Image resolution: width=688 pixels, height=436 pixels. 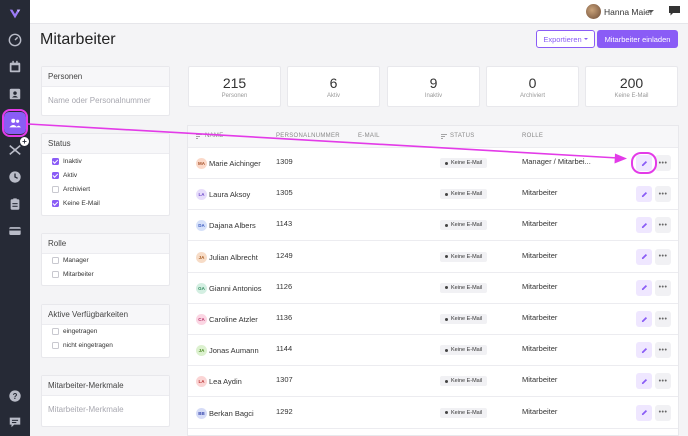 I want to click on contact-card-icon, so click(x=15, y=94).